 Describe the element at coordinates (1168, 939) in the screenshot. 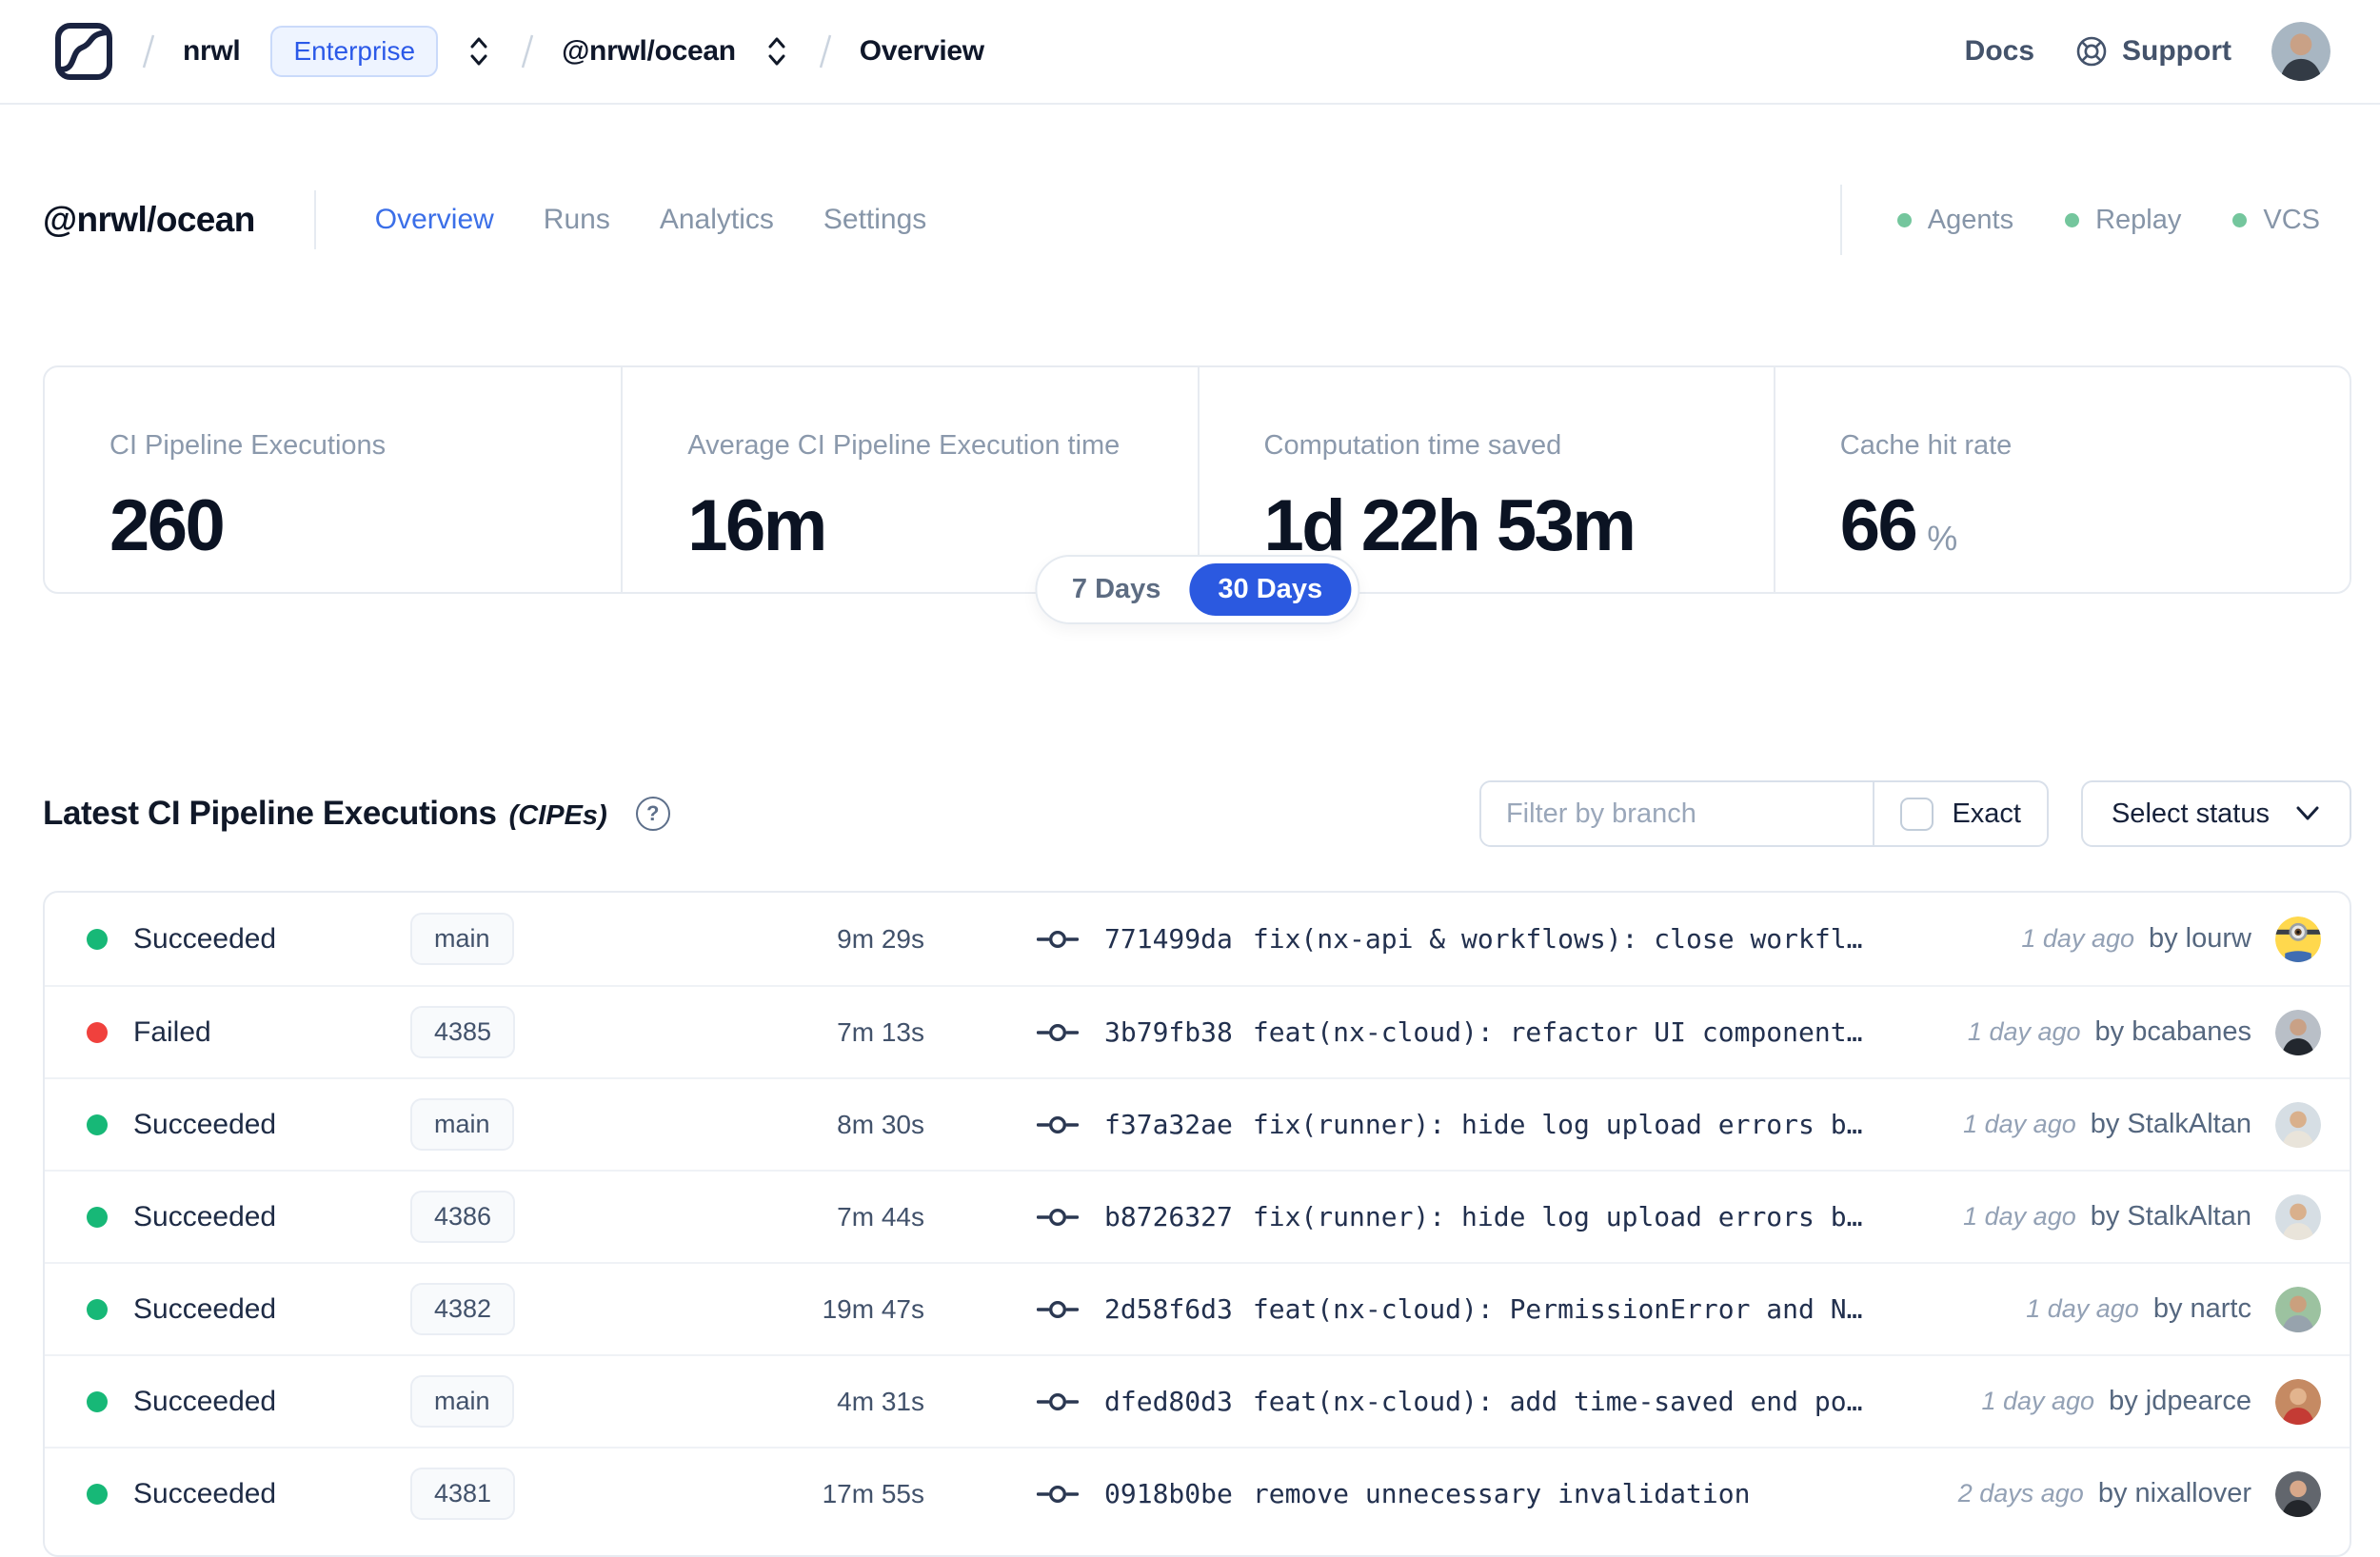

I see `commit-hash: 771499da` at that location.